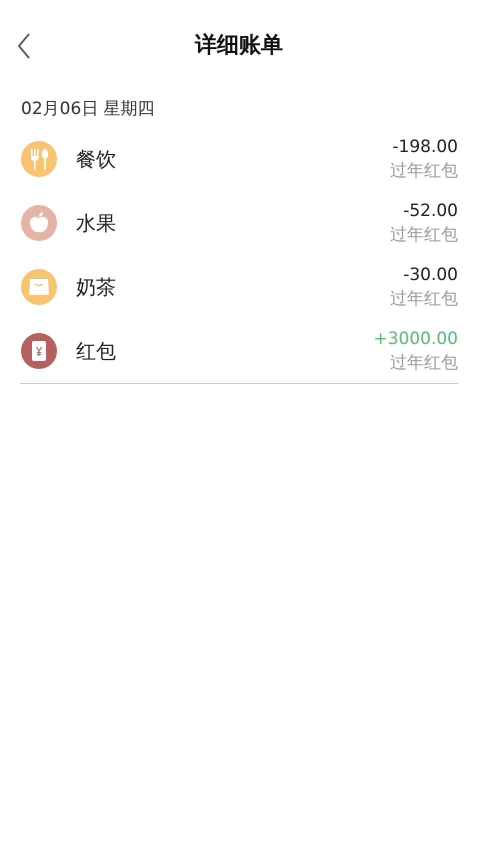 This screenshot has width=478, height=850. What do you see at coordinates (239, 46) in the screenshot?
I see `page-title: 详细账单` at bounding box center [239, 46].